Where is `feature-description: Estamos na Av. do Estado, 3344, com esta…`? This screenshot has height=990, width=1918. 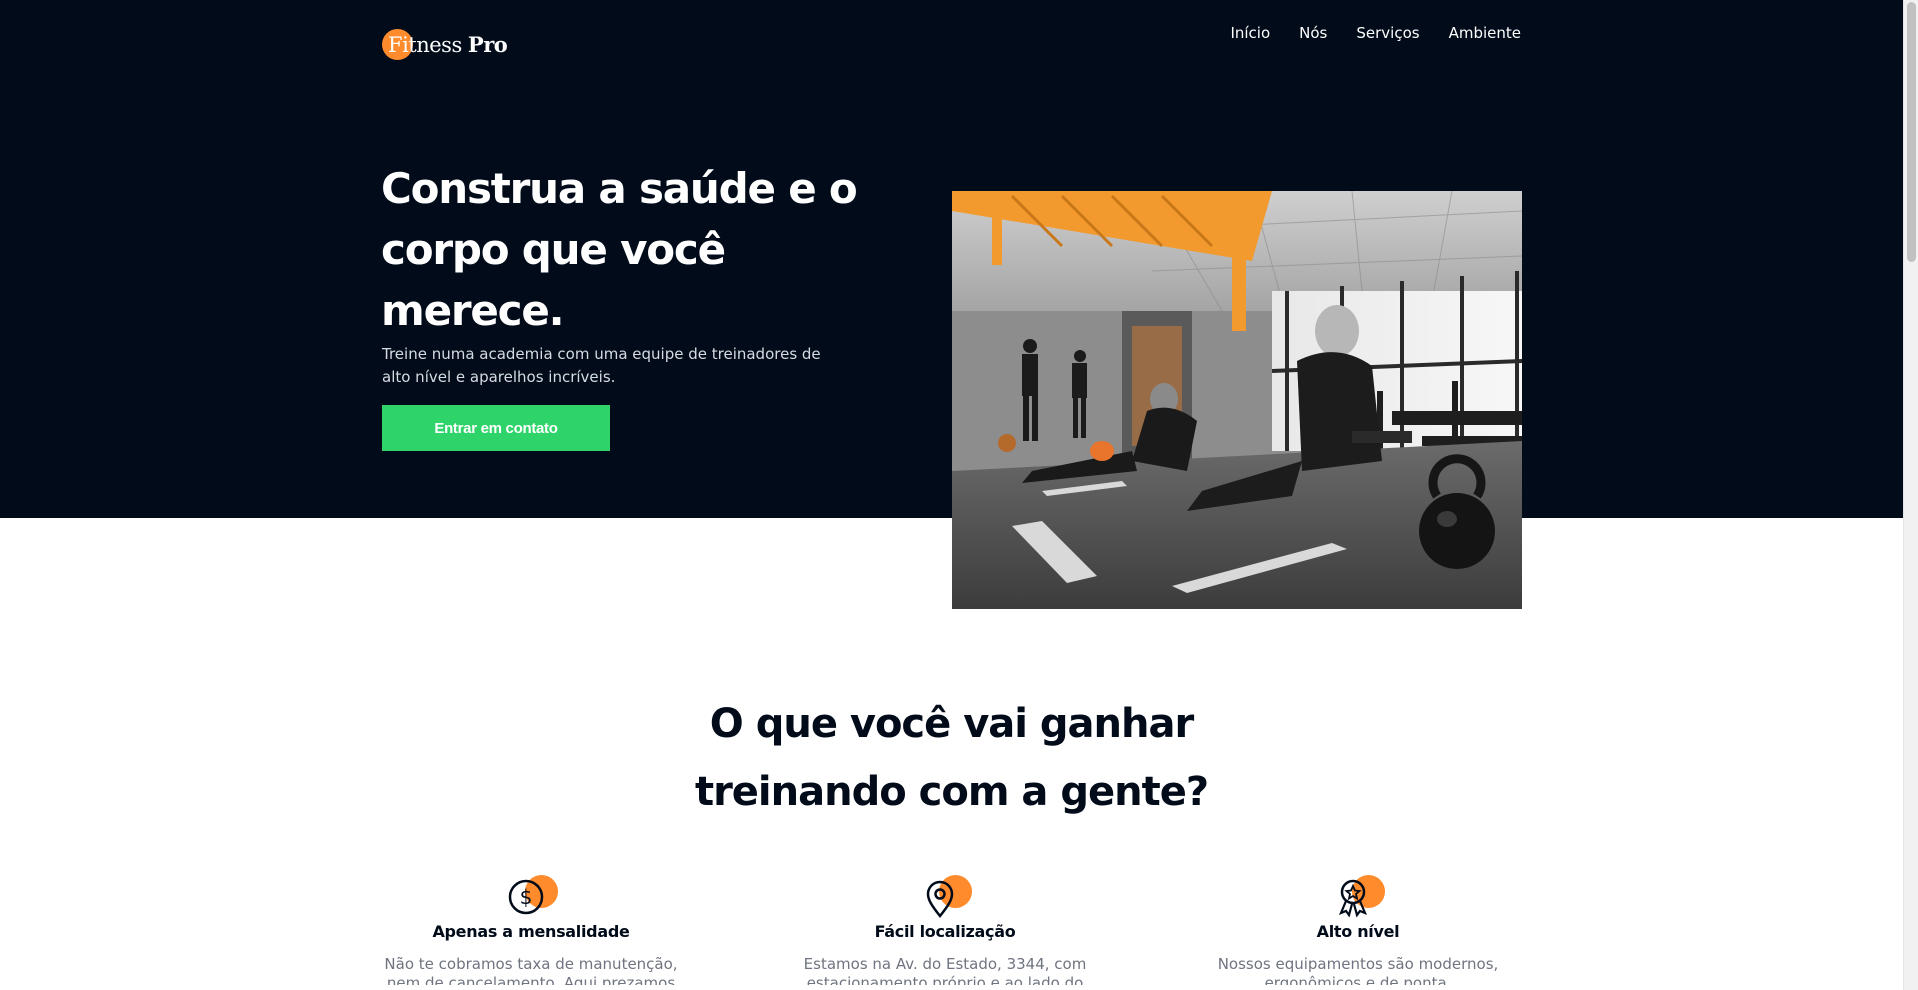 feature-description: Estamos na Av. do Estado, 3344, com esta… is located at coordinates (945, 970).